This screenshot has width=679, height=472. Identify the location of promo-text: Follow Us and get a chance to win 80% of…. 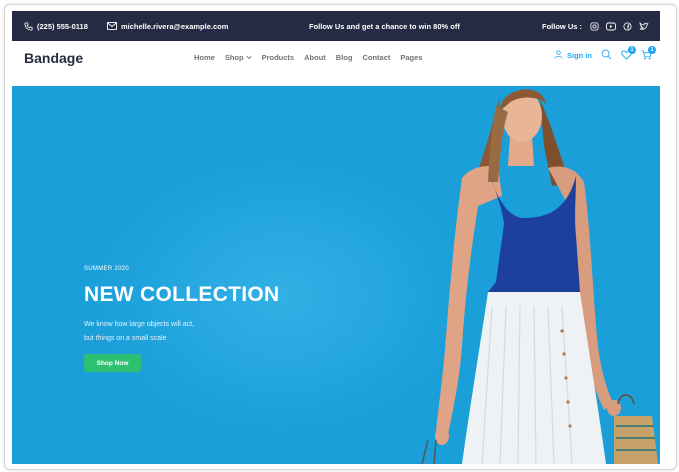
(384, 26).